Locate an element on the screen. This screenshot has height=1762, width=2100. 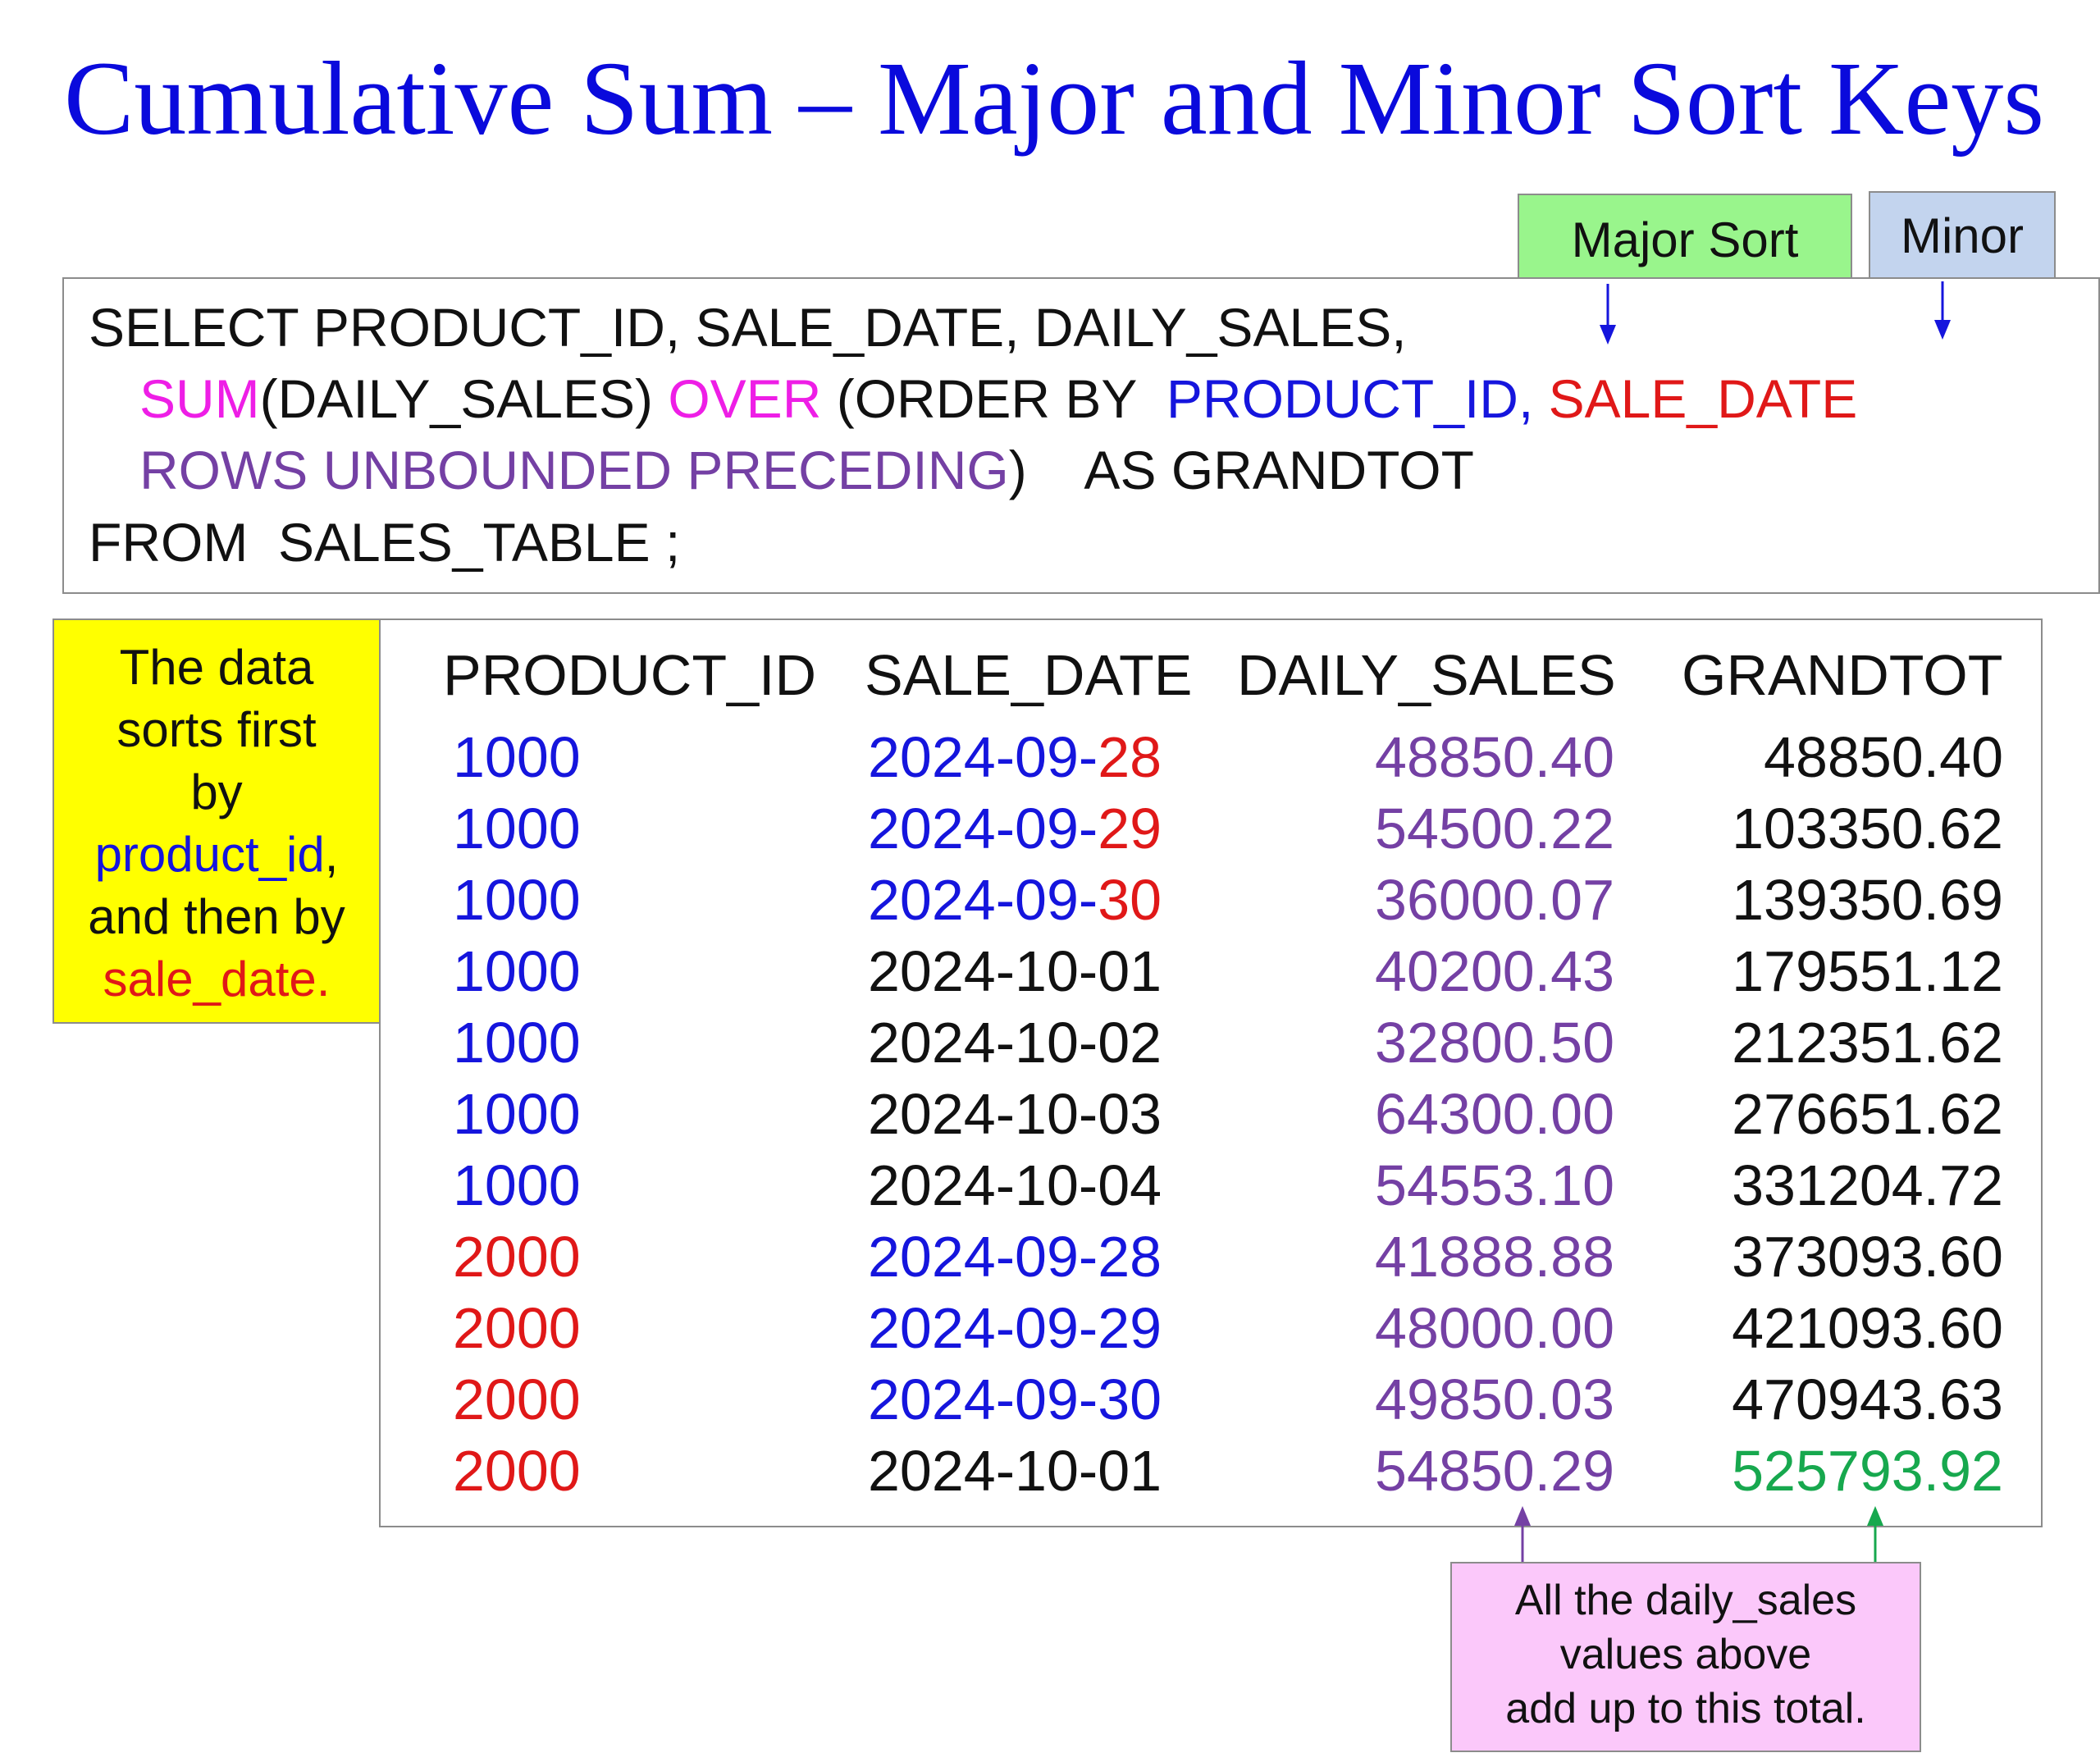
minor-sort-arrow is located at coordinates (1942, 310).